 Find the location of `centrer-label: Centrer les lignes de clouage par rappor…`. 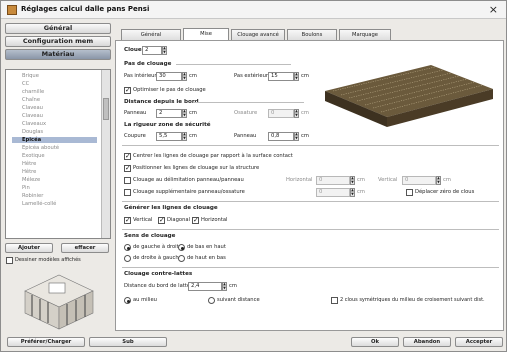

centrer-label: Centrer les lignes de clouage par rappor… is located at coordinates (213, 156).